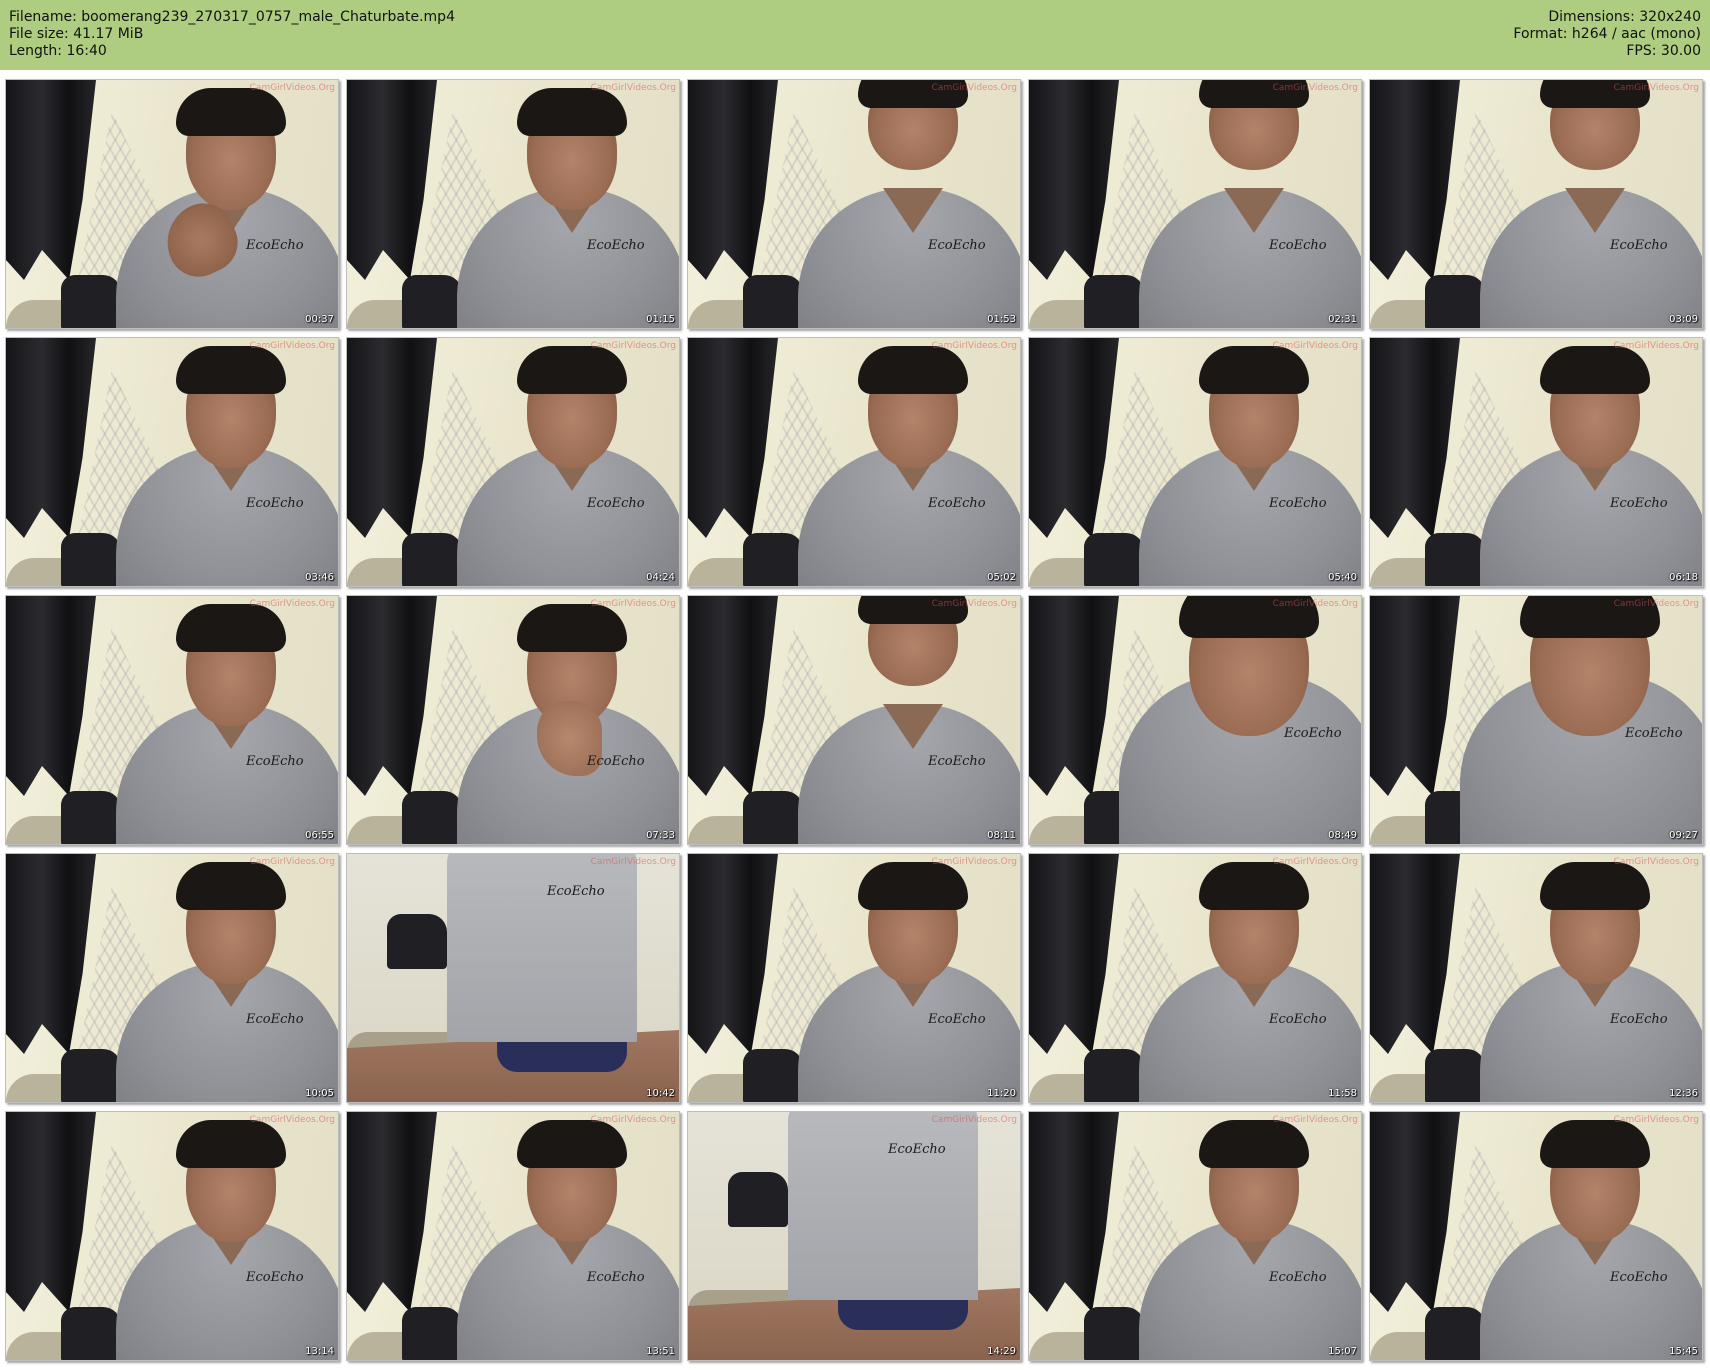 This screenshot has width=1710, height=1370. Describe the element at coordinates (1536, 204) in the screenshot. I see `video-thumbnail: EcoEcho CamGirlVideos.Org 03:09` at that location.